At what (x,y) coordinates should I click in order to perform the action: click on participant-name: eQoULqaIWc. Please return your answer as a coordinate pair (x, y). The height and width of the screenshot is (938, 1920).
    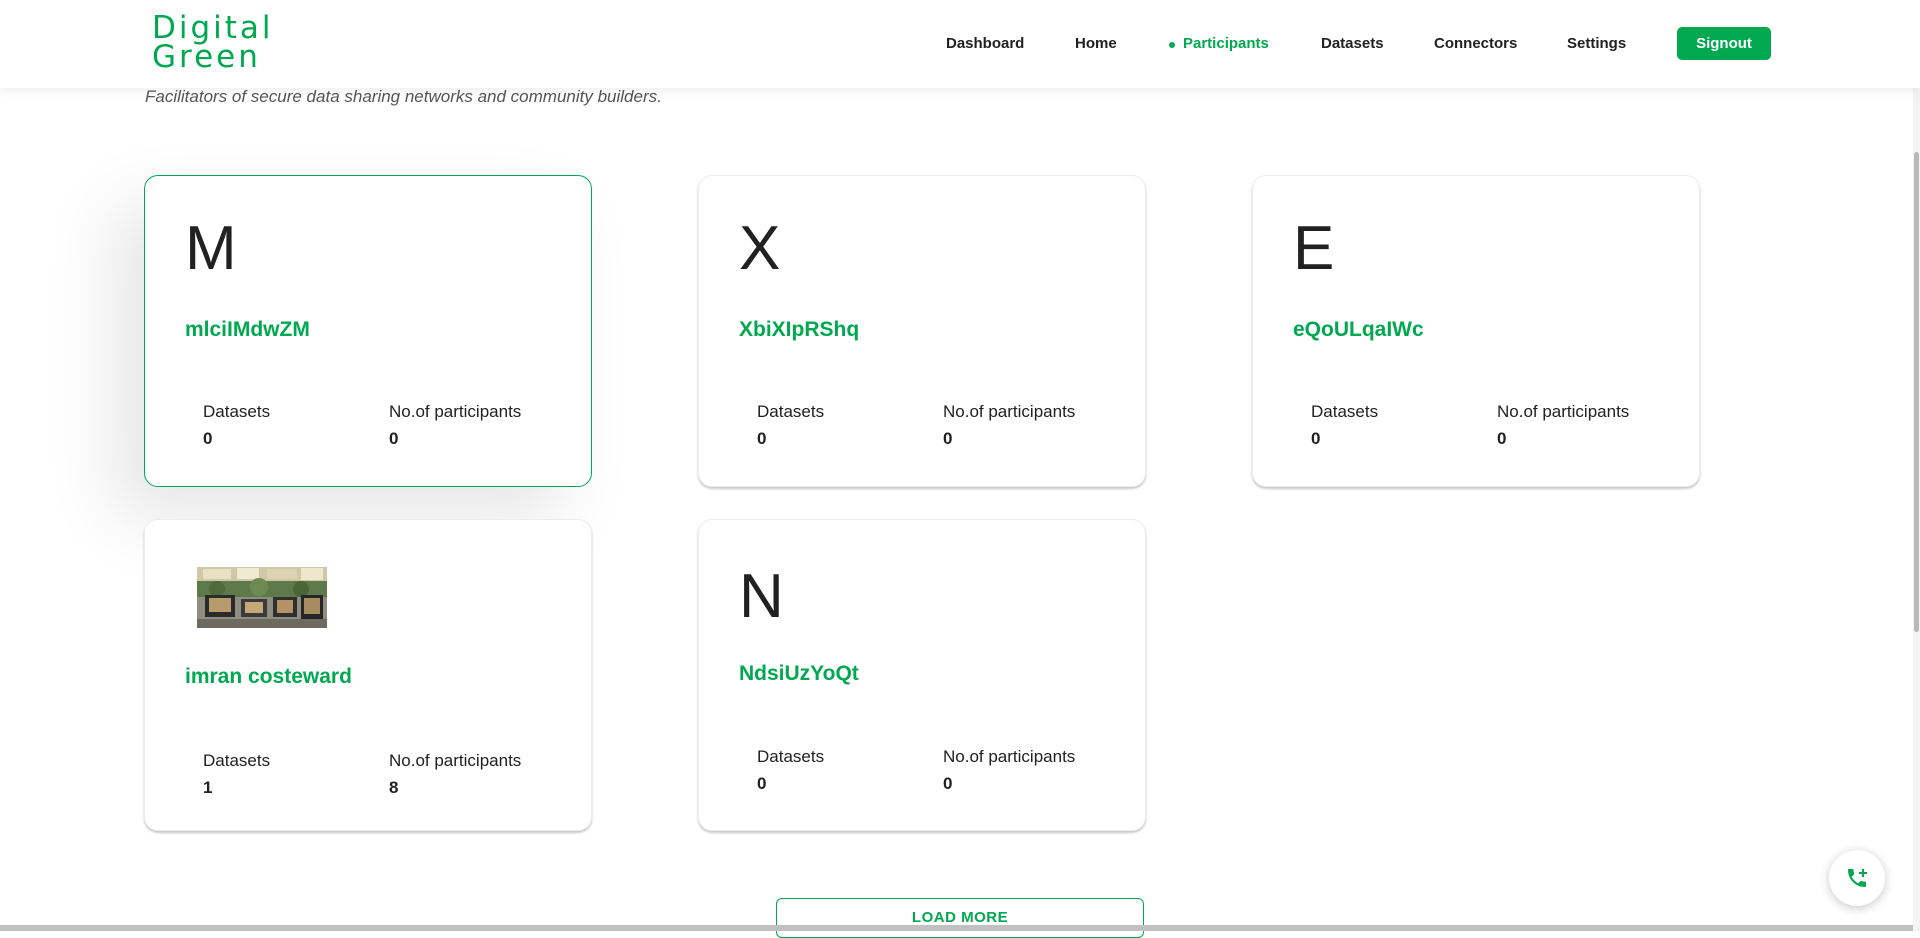
    Looking at the image, I should click on (1358, 329).